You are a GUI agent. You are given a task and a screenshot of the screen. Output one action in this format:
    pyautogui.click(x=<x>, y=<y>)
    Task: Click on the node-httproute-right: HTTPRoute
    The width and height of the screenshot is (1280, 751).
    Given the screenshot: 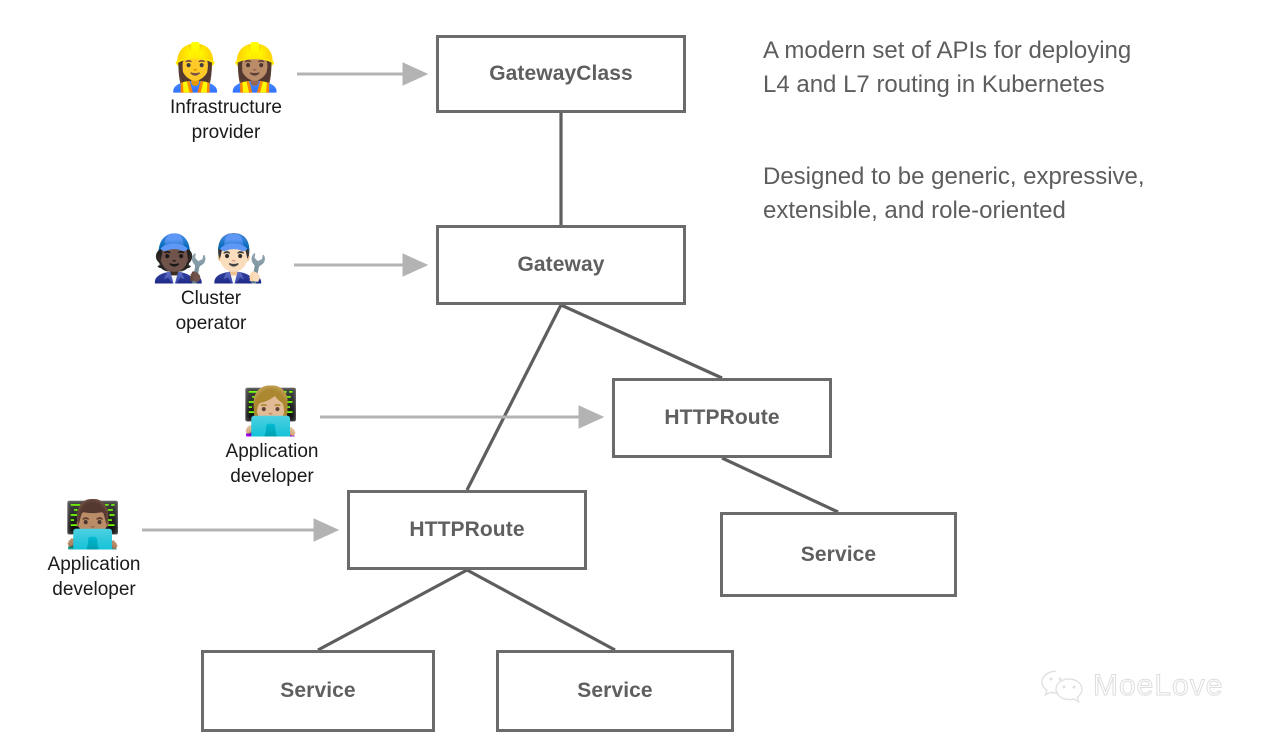 What is the action you would take?
    pyautogui.click(x=722, y=418)
    